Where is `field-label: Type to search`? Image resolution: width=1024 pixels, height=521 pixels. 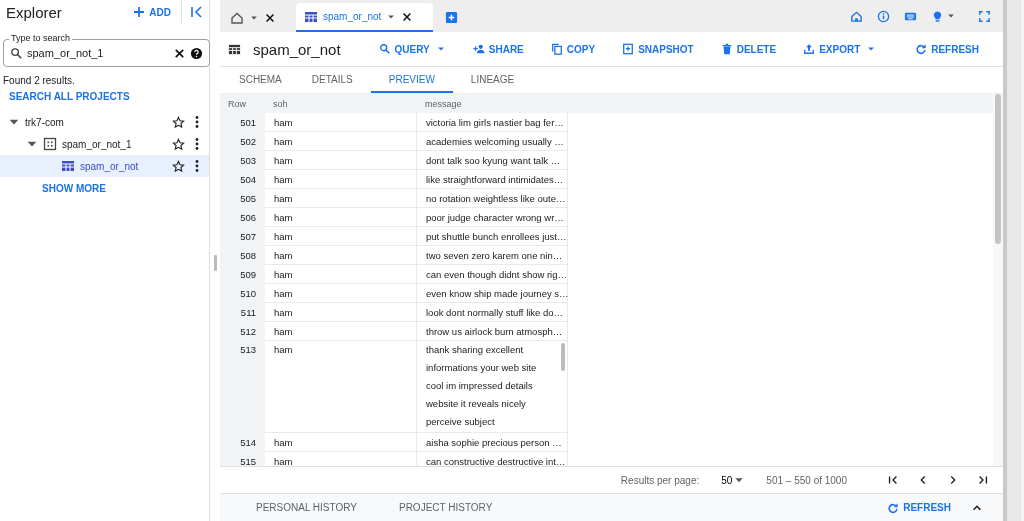
field-label: Type to search is located at coordinates (41, 38).